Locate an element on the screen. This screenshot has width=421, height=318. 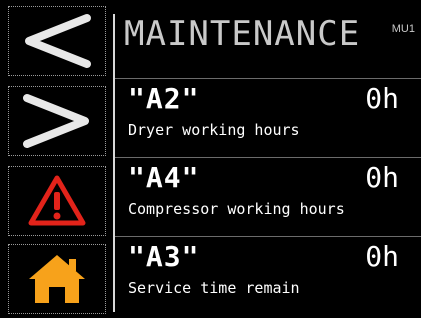
home-button is located at coordinates (57, 279).